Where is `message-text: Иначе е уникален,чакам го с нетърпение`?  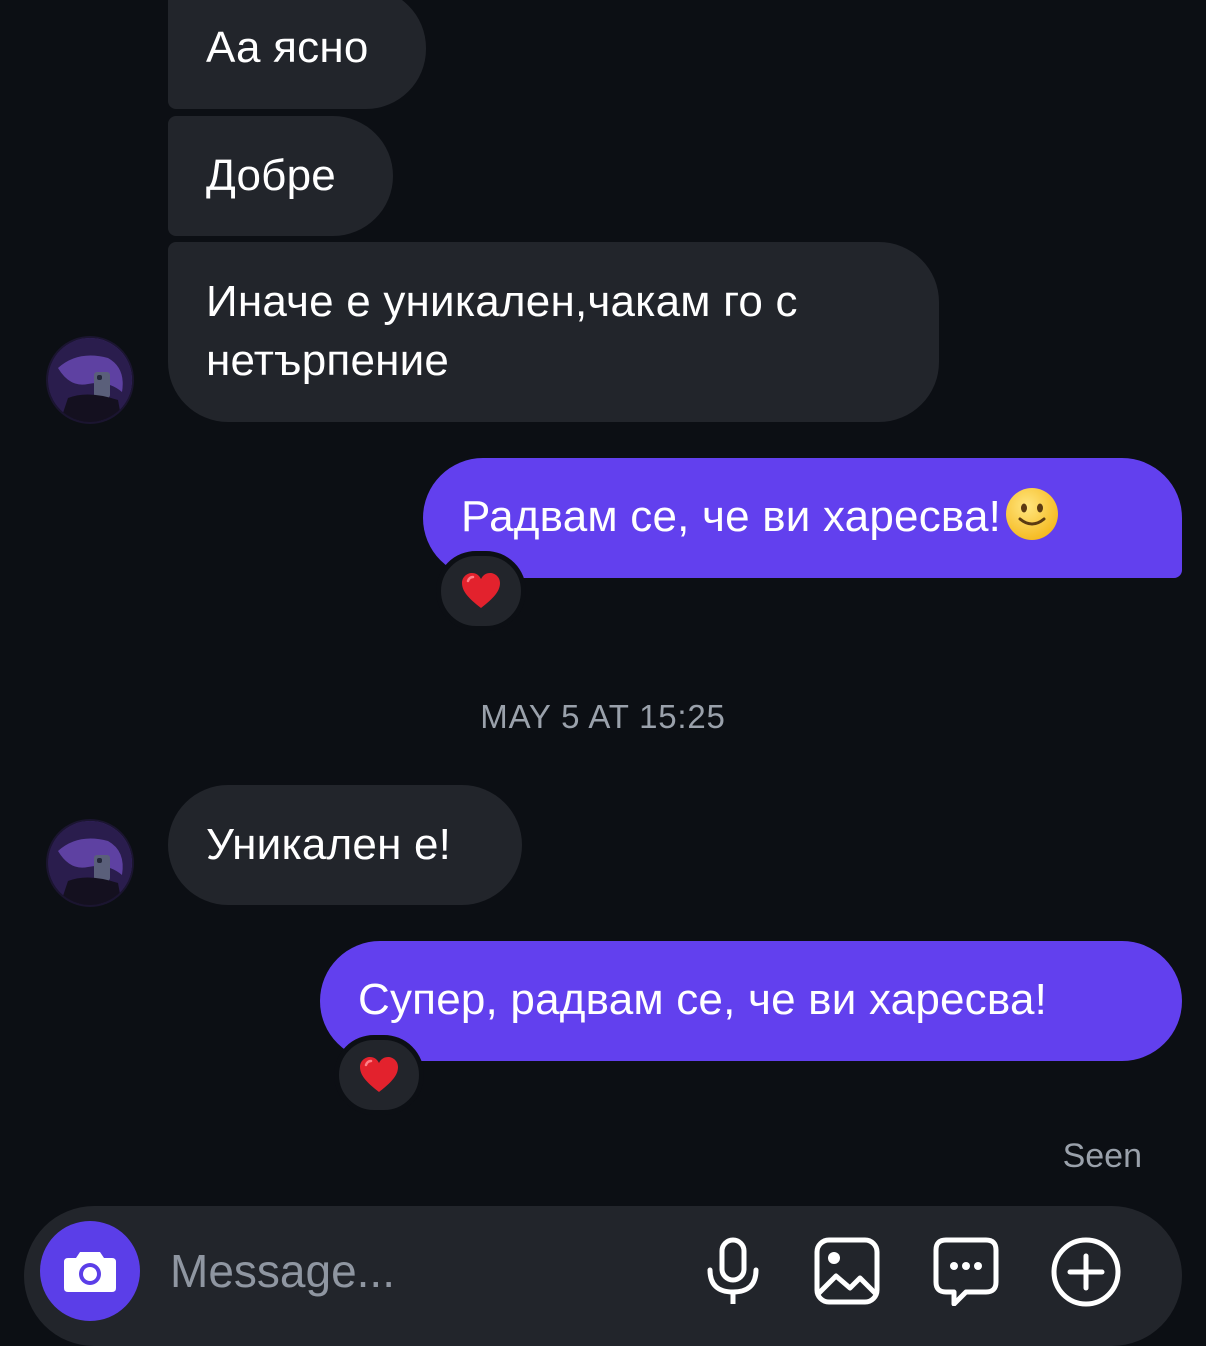
message-text: Иначе е уникален,чакам го с нетърпение is located at coordinates (502, 331).